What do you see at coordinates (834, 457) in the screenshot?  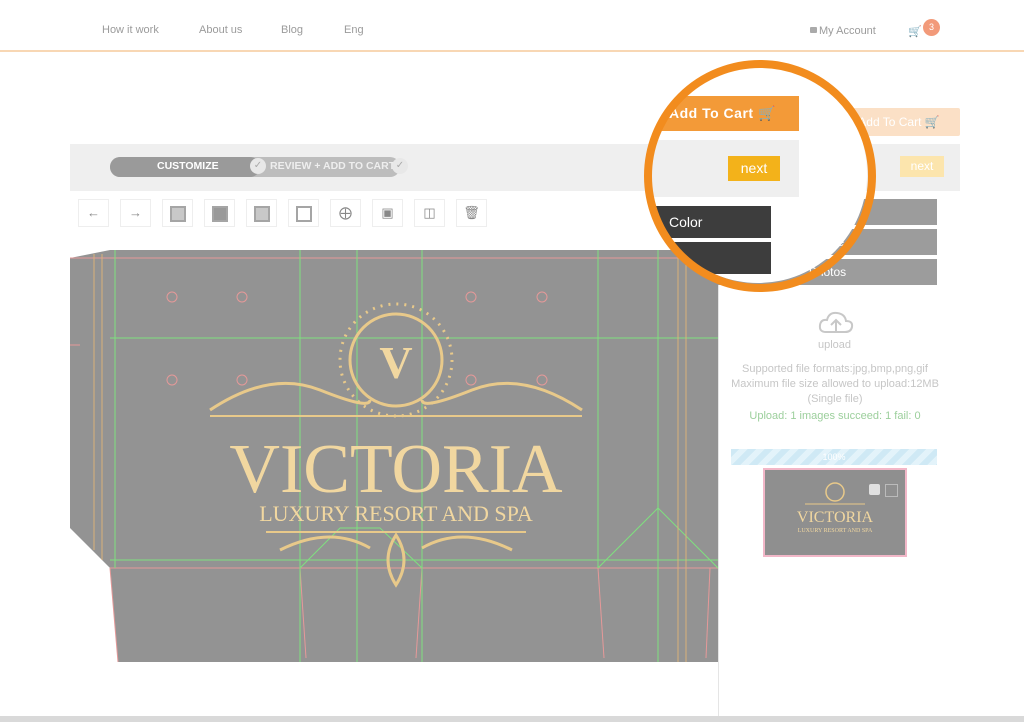 I see `upload-progress-bar: 100%` at bounding box center [834, 457].